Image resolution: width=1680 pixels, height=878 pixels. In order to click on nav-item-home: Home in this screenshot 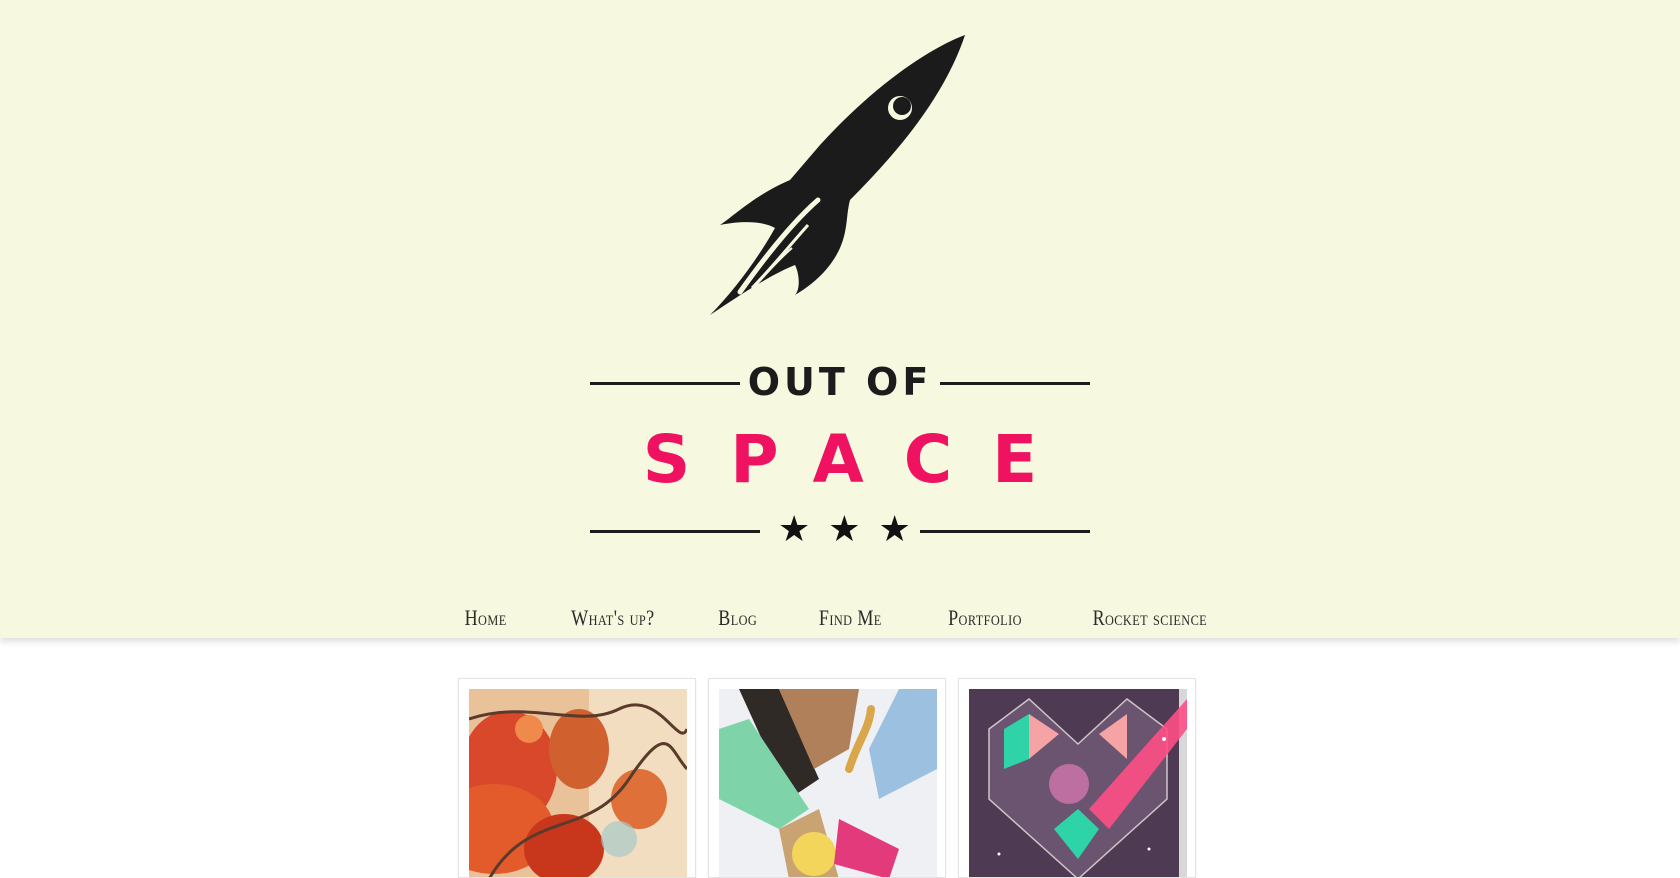, I will do `click(486, 618)`.